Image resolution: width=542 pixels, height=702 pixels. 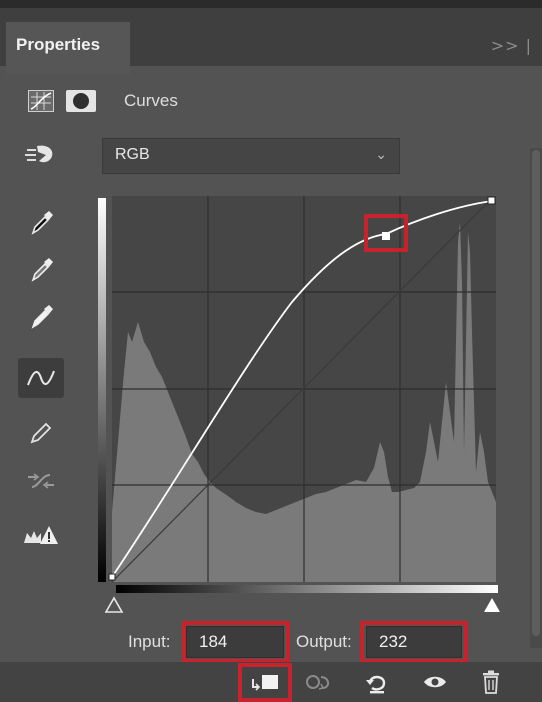 I want to click on pencil-draw-icon, so click(x=41, y=433).